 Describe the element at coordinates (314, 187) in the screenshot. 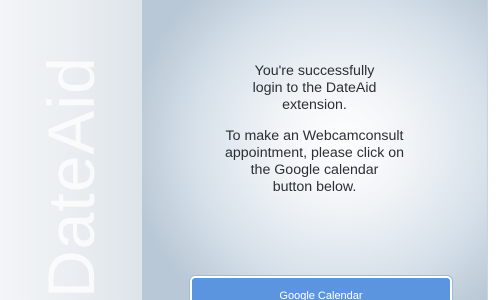

I see `instruction-line: button below.` at that location.